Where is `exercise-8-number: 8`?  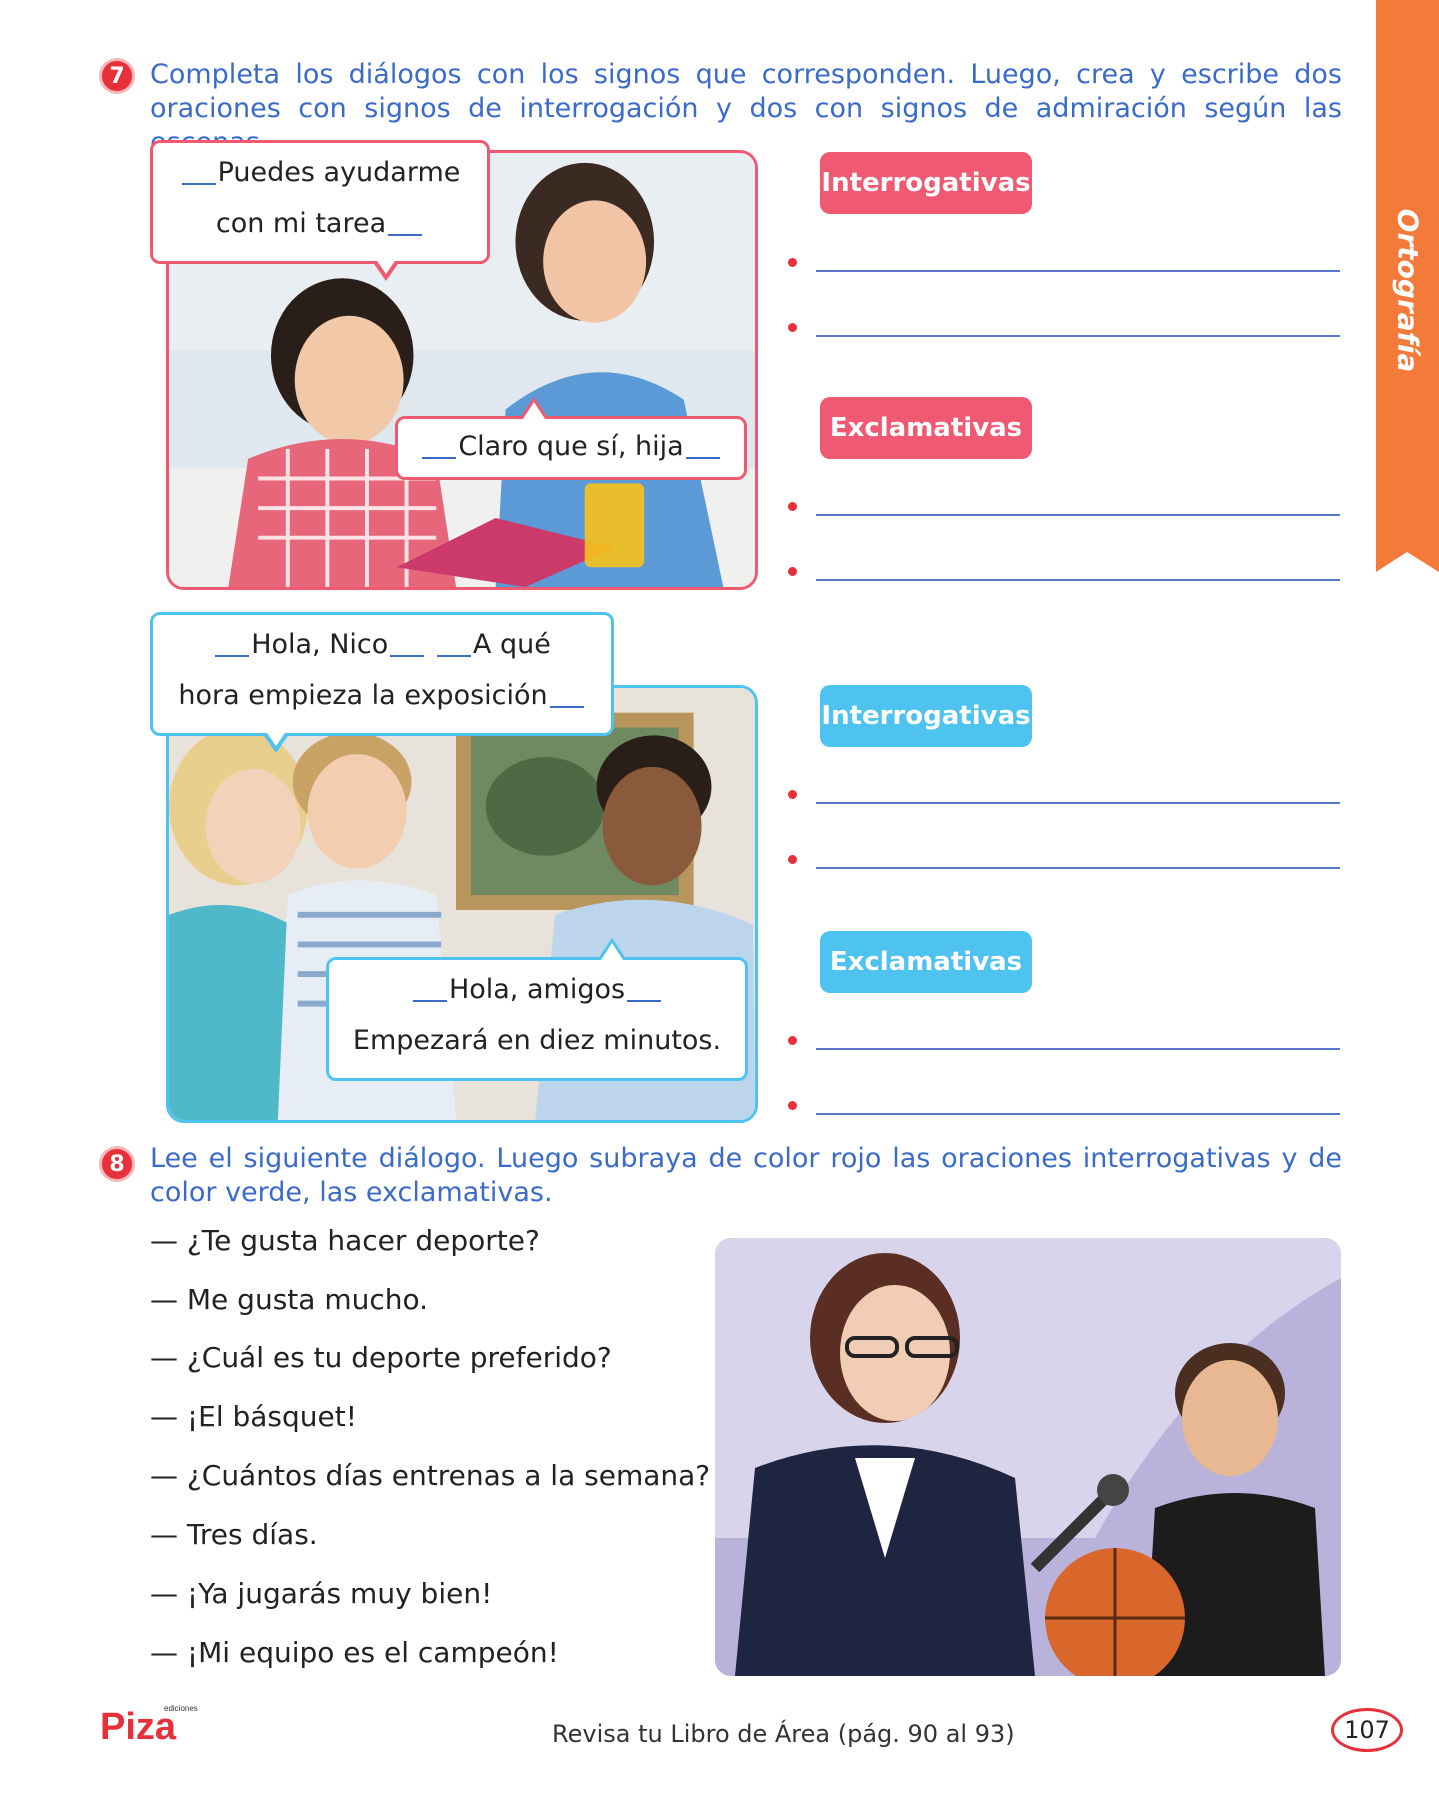
exercise-8-number: 8 is located at coordinates (117, 1164).